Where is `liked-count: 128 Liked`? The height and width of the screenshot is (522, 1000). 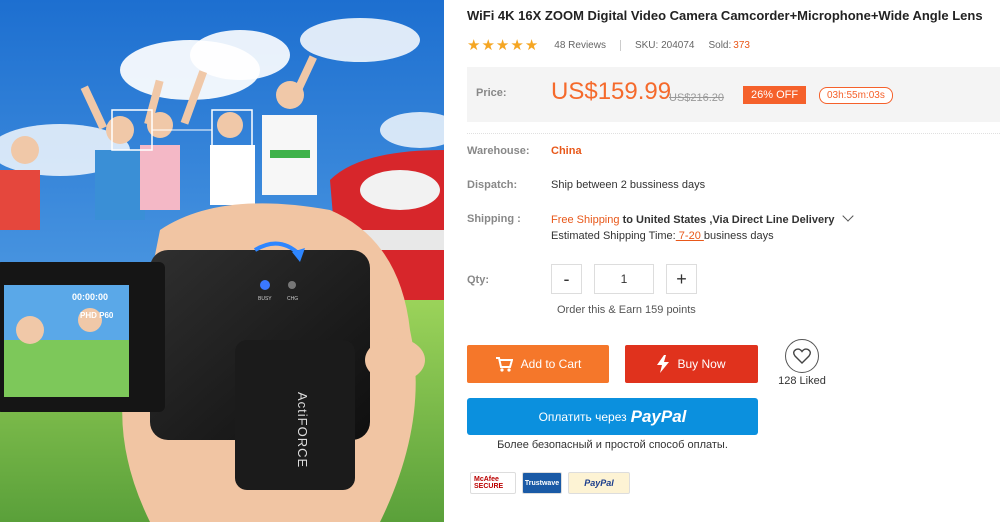
liked-count: 128 Liked is located at coordinates (802, 381).